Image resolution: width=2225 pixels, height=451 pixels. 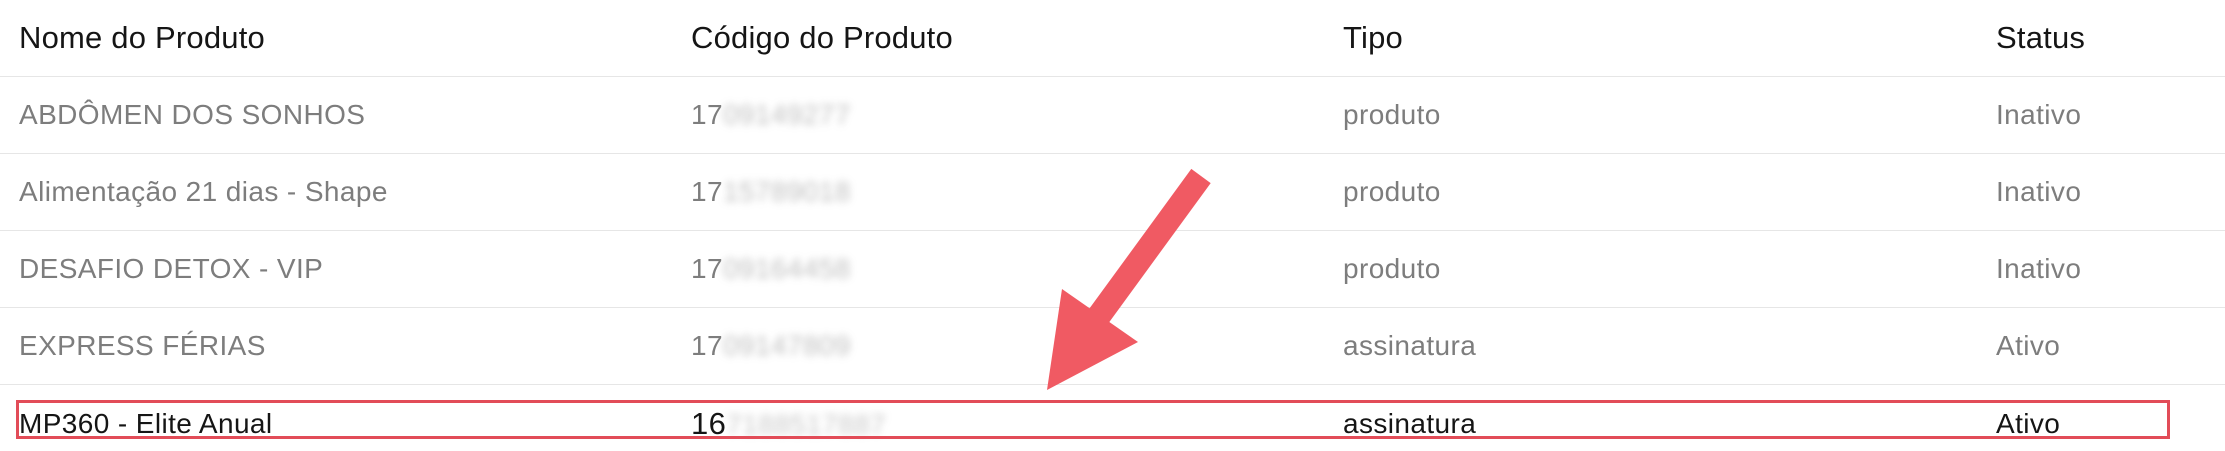 What do you see at coordinates (786, 114) in the screenshot?
I see `product-code-redacted: 09149277` at bounding box center [786, 114].